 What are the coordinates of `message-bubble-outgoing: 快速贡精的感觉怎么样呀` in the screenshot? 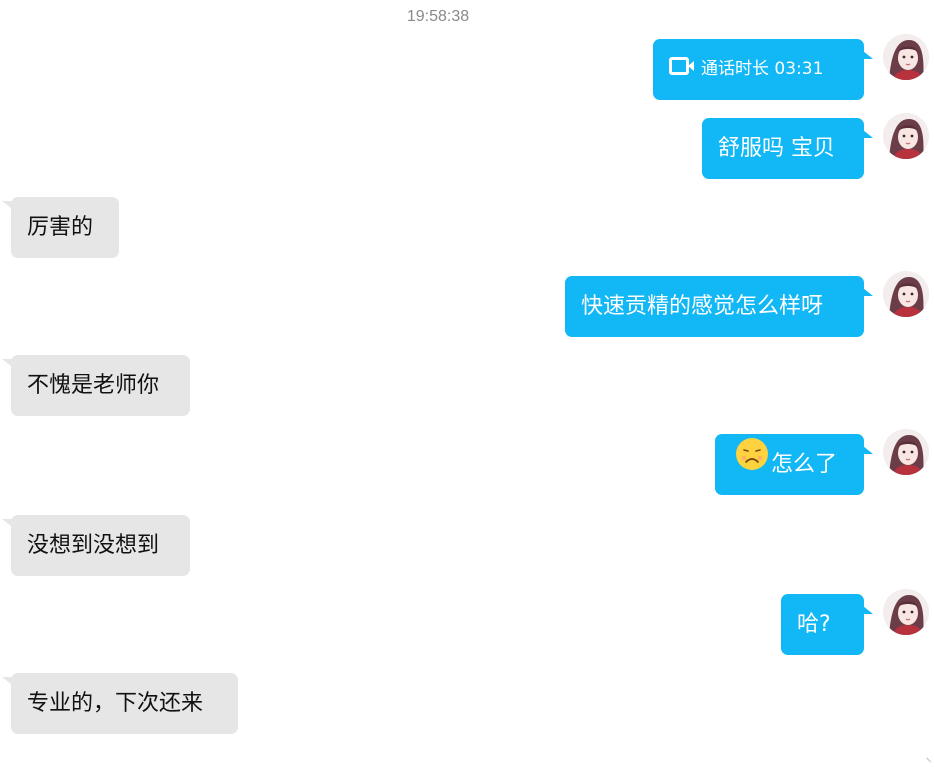 It's located at (719, 306).